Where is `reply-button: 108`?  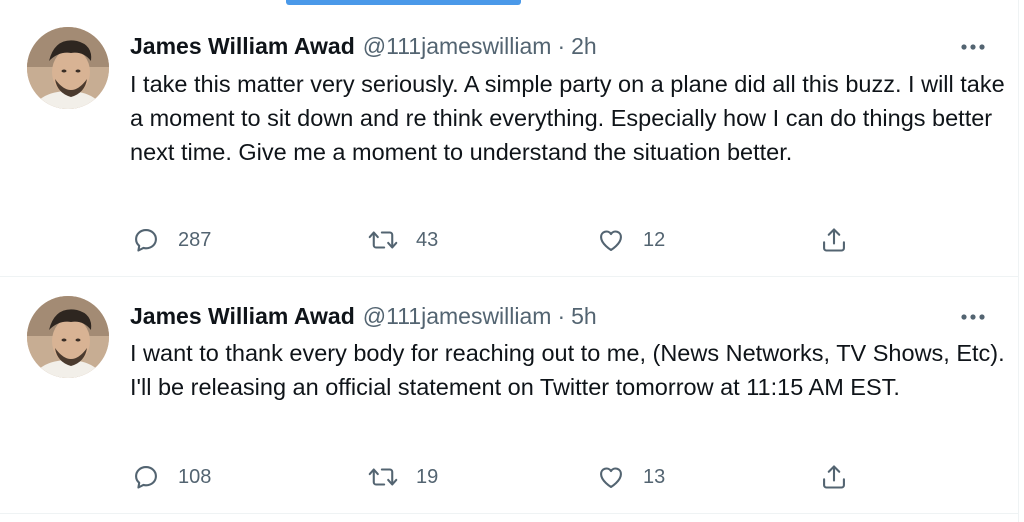
reply-button: 108 is located at coordinates (171, 477).